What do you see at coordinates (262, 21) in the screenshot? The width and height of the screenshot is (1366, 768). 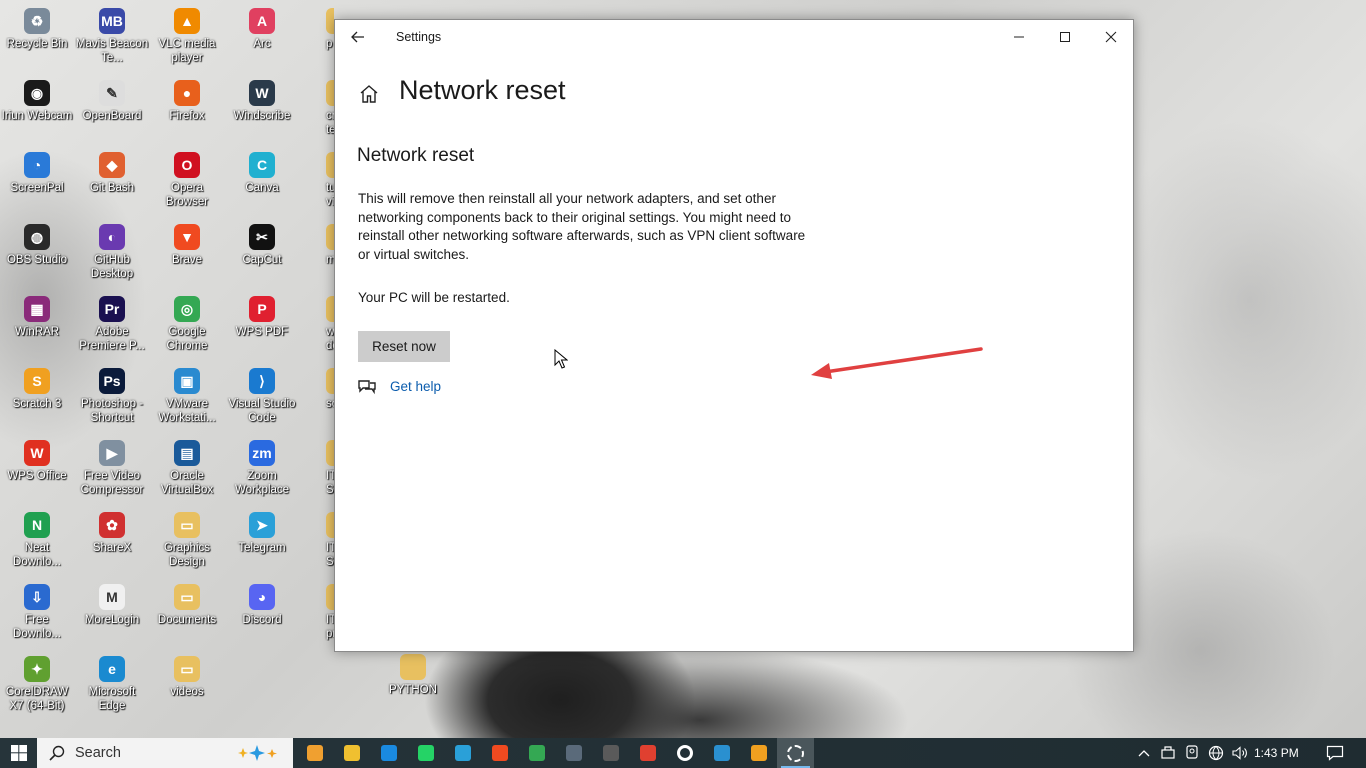 I see `app-icon: A` at bounding box center [262, 21].